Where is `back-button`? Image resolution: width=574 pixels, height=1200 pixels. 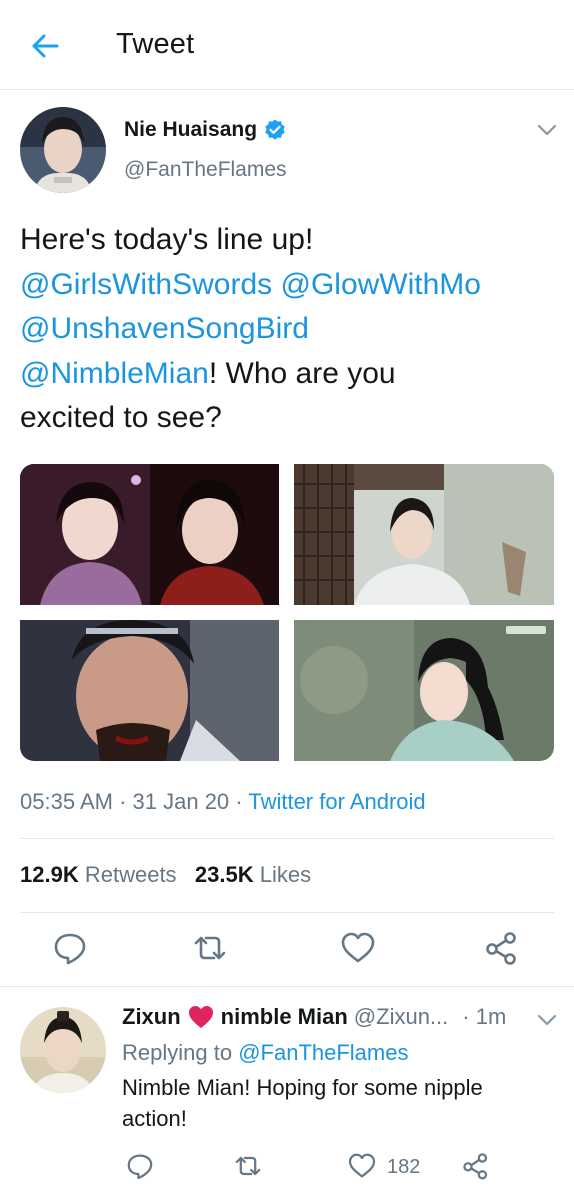 back-button is located at coordinates (46, 46).